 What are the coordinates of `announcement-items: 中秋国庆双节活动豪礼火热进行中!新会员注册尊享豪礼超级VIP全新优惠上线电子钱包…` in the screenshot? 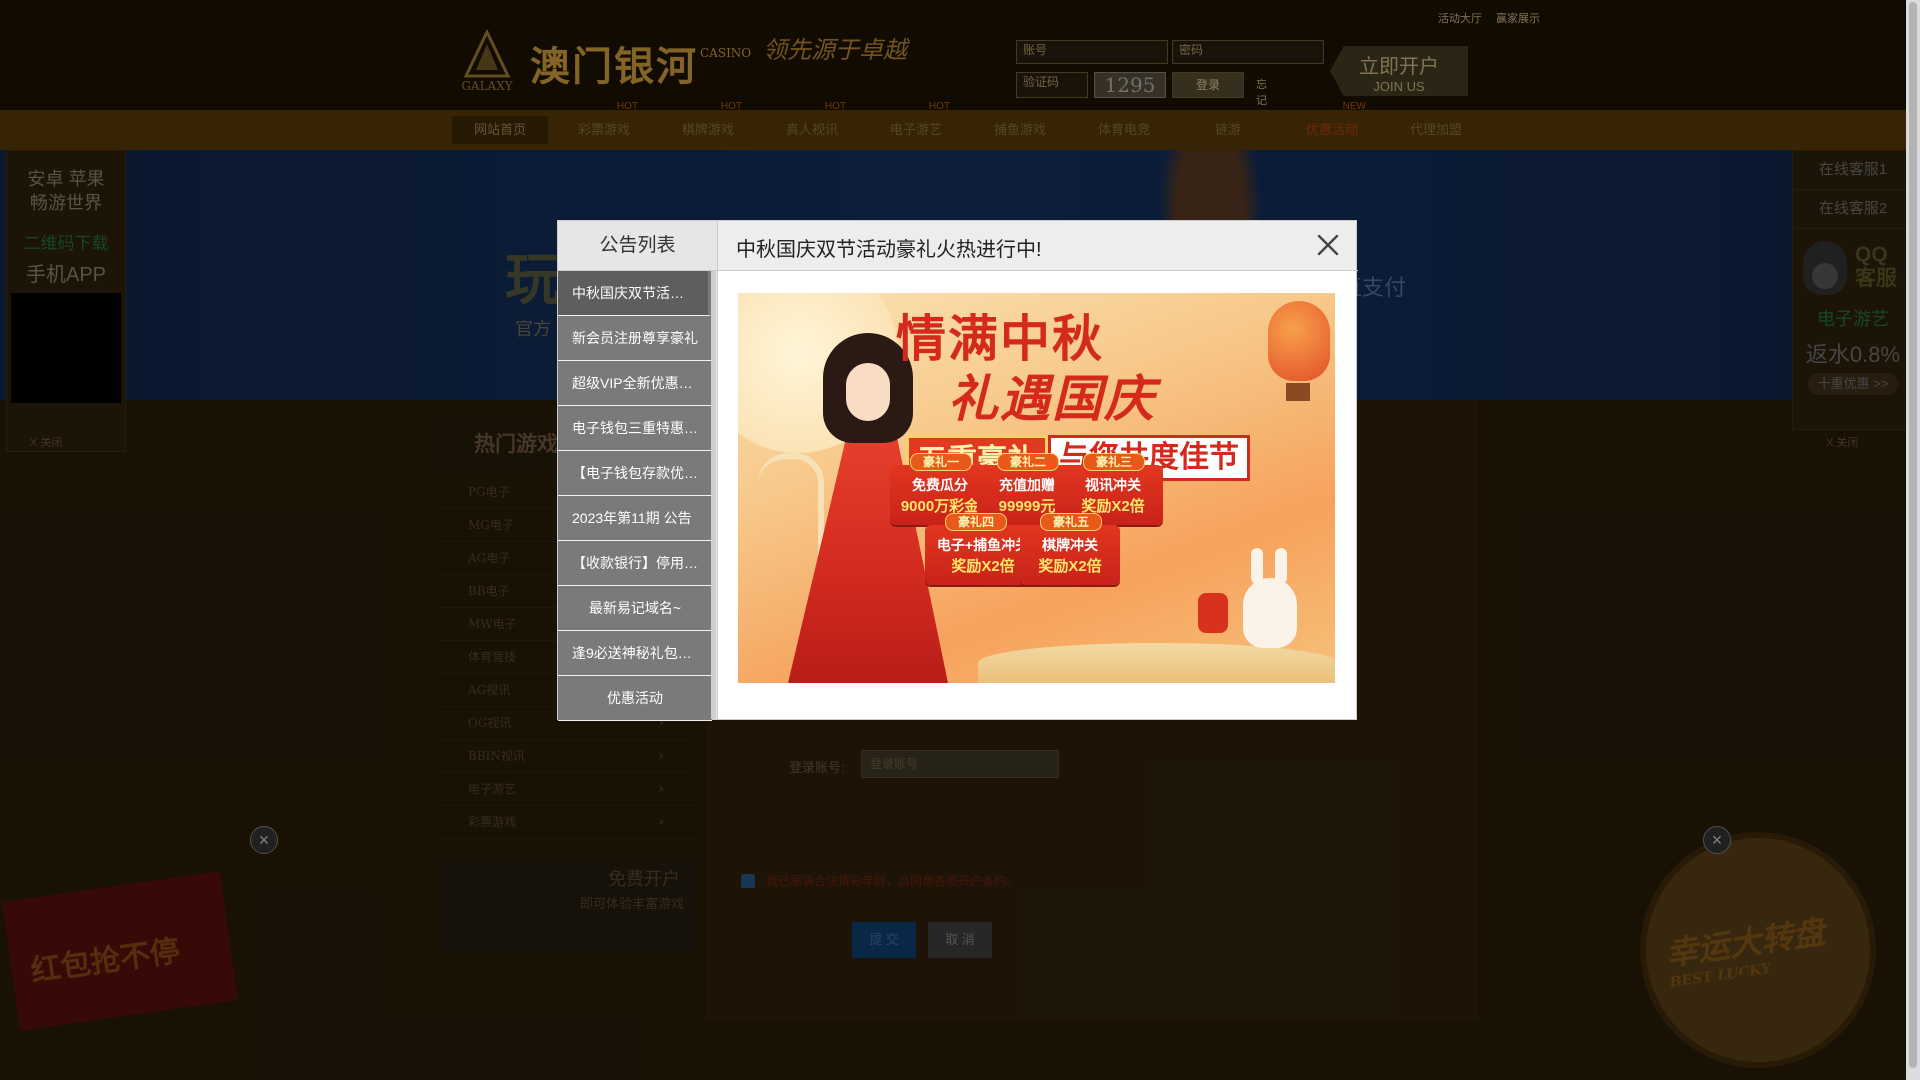 It's located at (637, 496).